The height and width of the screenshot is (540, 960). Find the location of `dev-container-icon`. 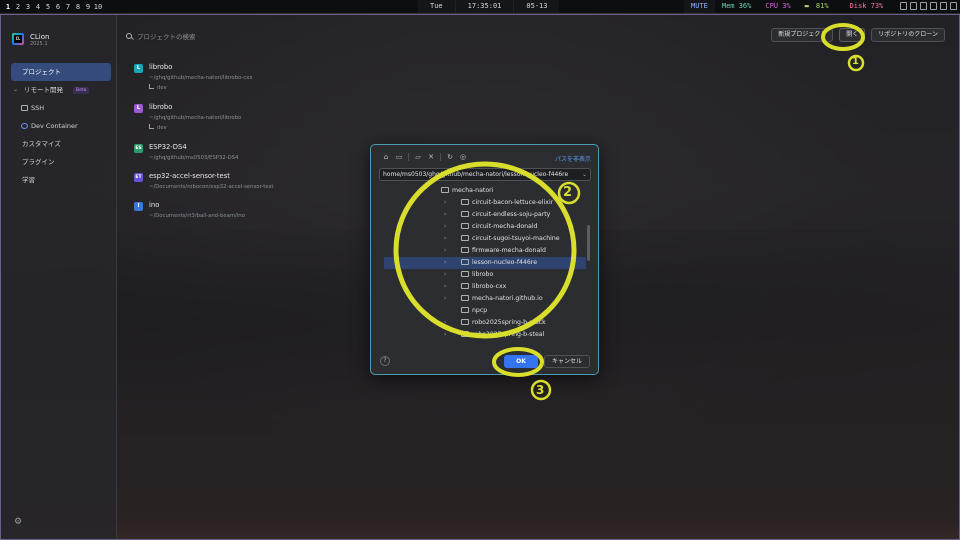

dev-container-icon is located at coordinates (24, 126).